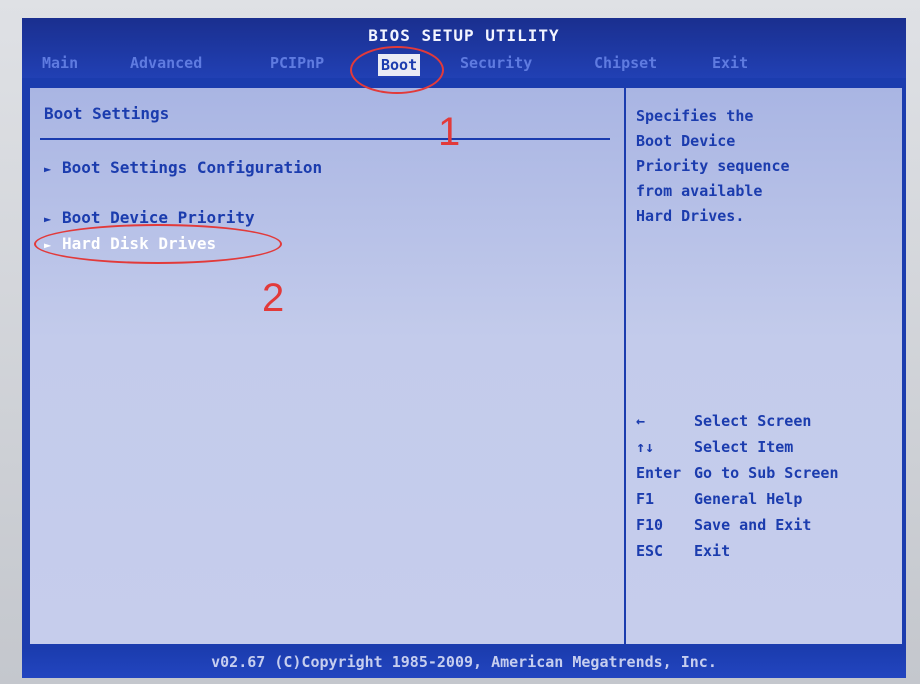 Image resolution: width=920 pixels, height=684 pixels. Describe the element at coordinates (730, 63) in the screenshot. I see `menu-exit: Exit` at that location.